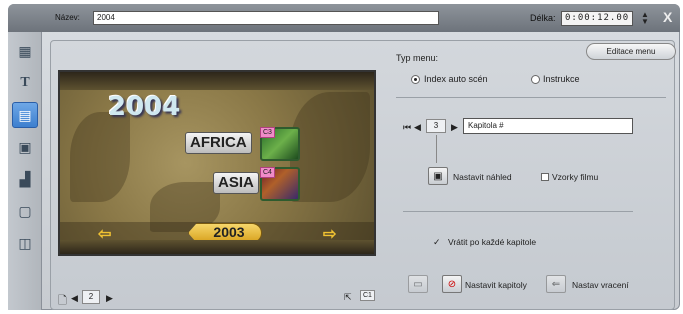  What do you see at coordinates (407, 127) in the screenshot?
I see `chapter-first-button: ⏮` at bounding box center [407, 127].